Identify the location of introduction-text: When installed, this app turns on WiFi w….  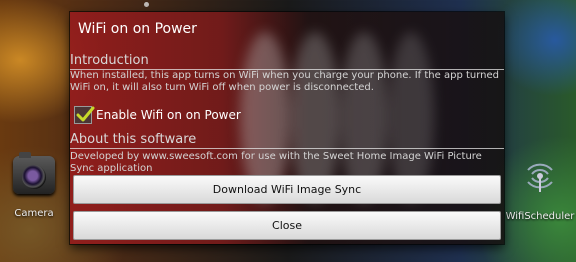
(284, 81).